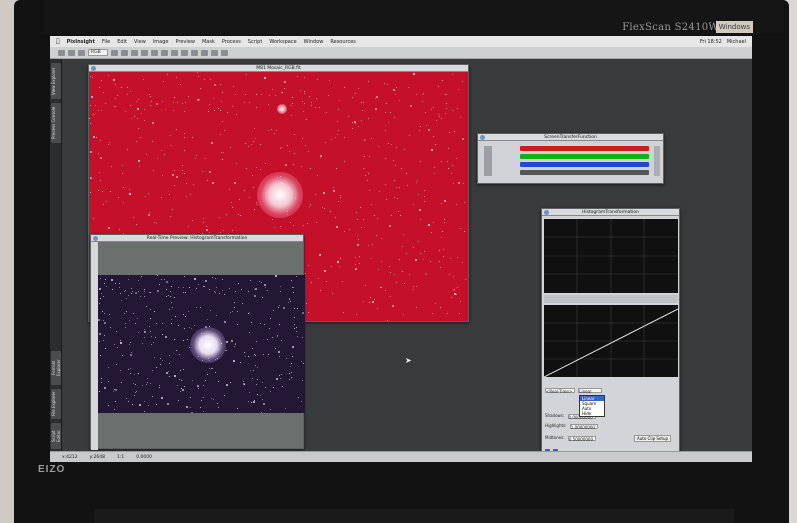  Describe the element at coordinates (81, 52) in the screenshot. I see `toolbar-save-icon` at that location.